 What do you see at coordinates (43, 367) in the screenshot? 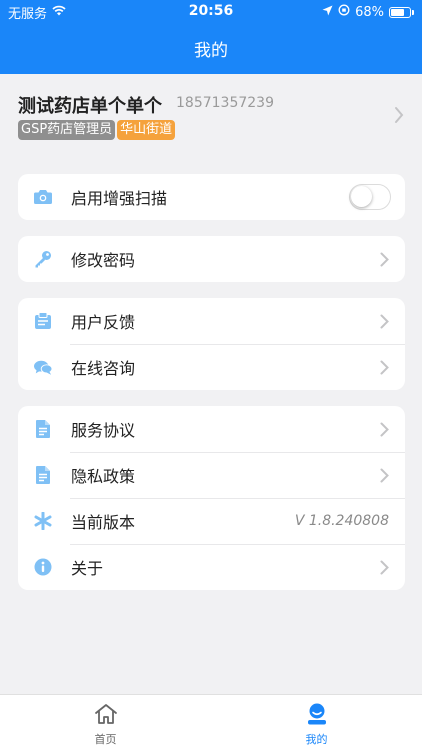
I see `chat-bubbles-icon` at bounding box center [43, 367].